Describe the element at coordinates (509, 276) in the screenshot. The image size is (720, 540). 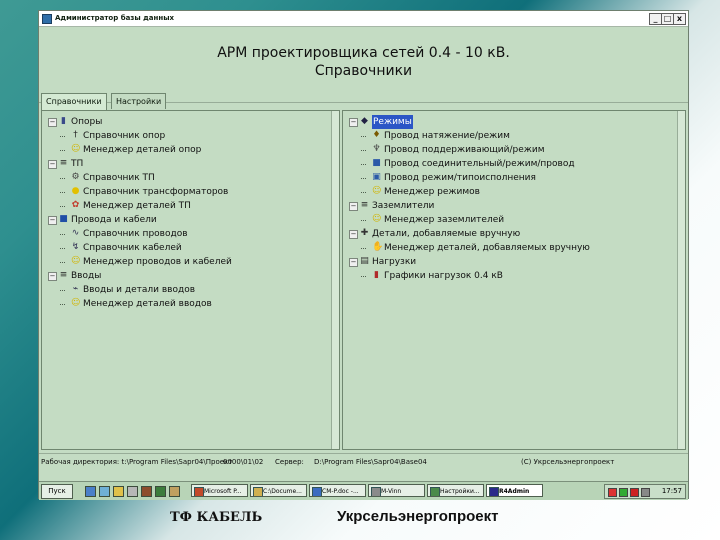
I see `right-tree-item: ▮ Графики нагрузок 0.4 кВ` at that location.